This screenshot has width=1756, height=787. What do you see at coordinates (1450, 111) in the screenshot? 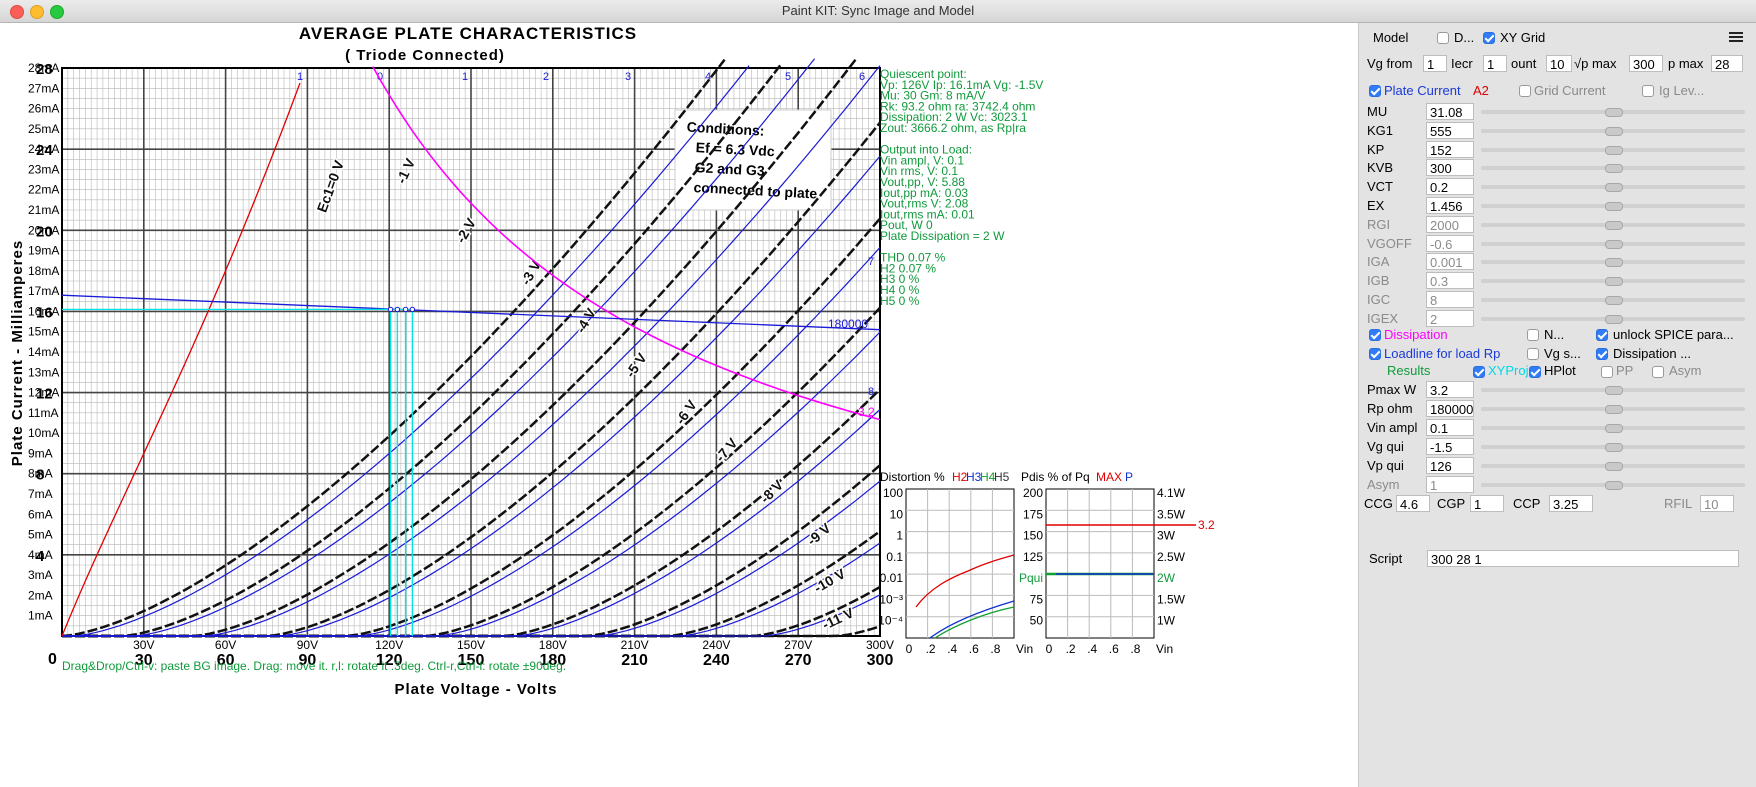
I see `param-field: 31.08` at bounding box center [1450, 111].